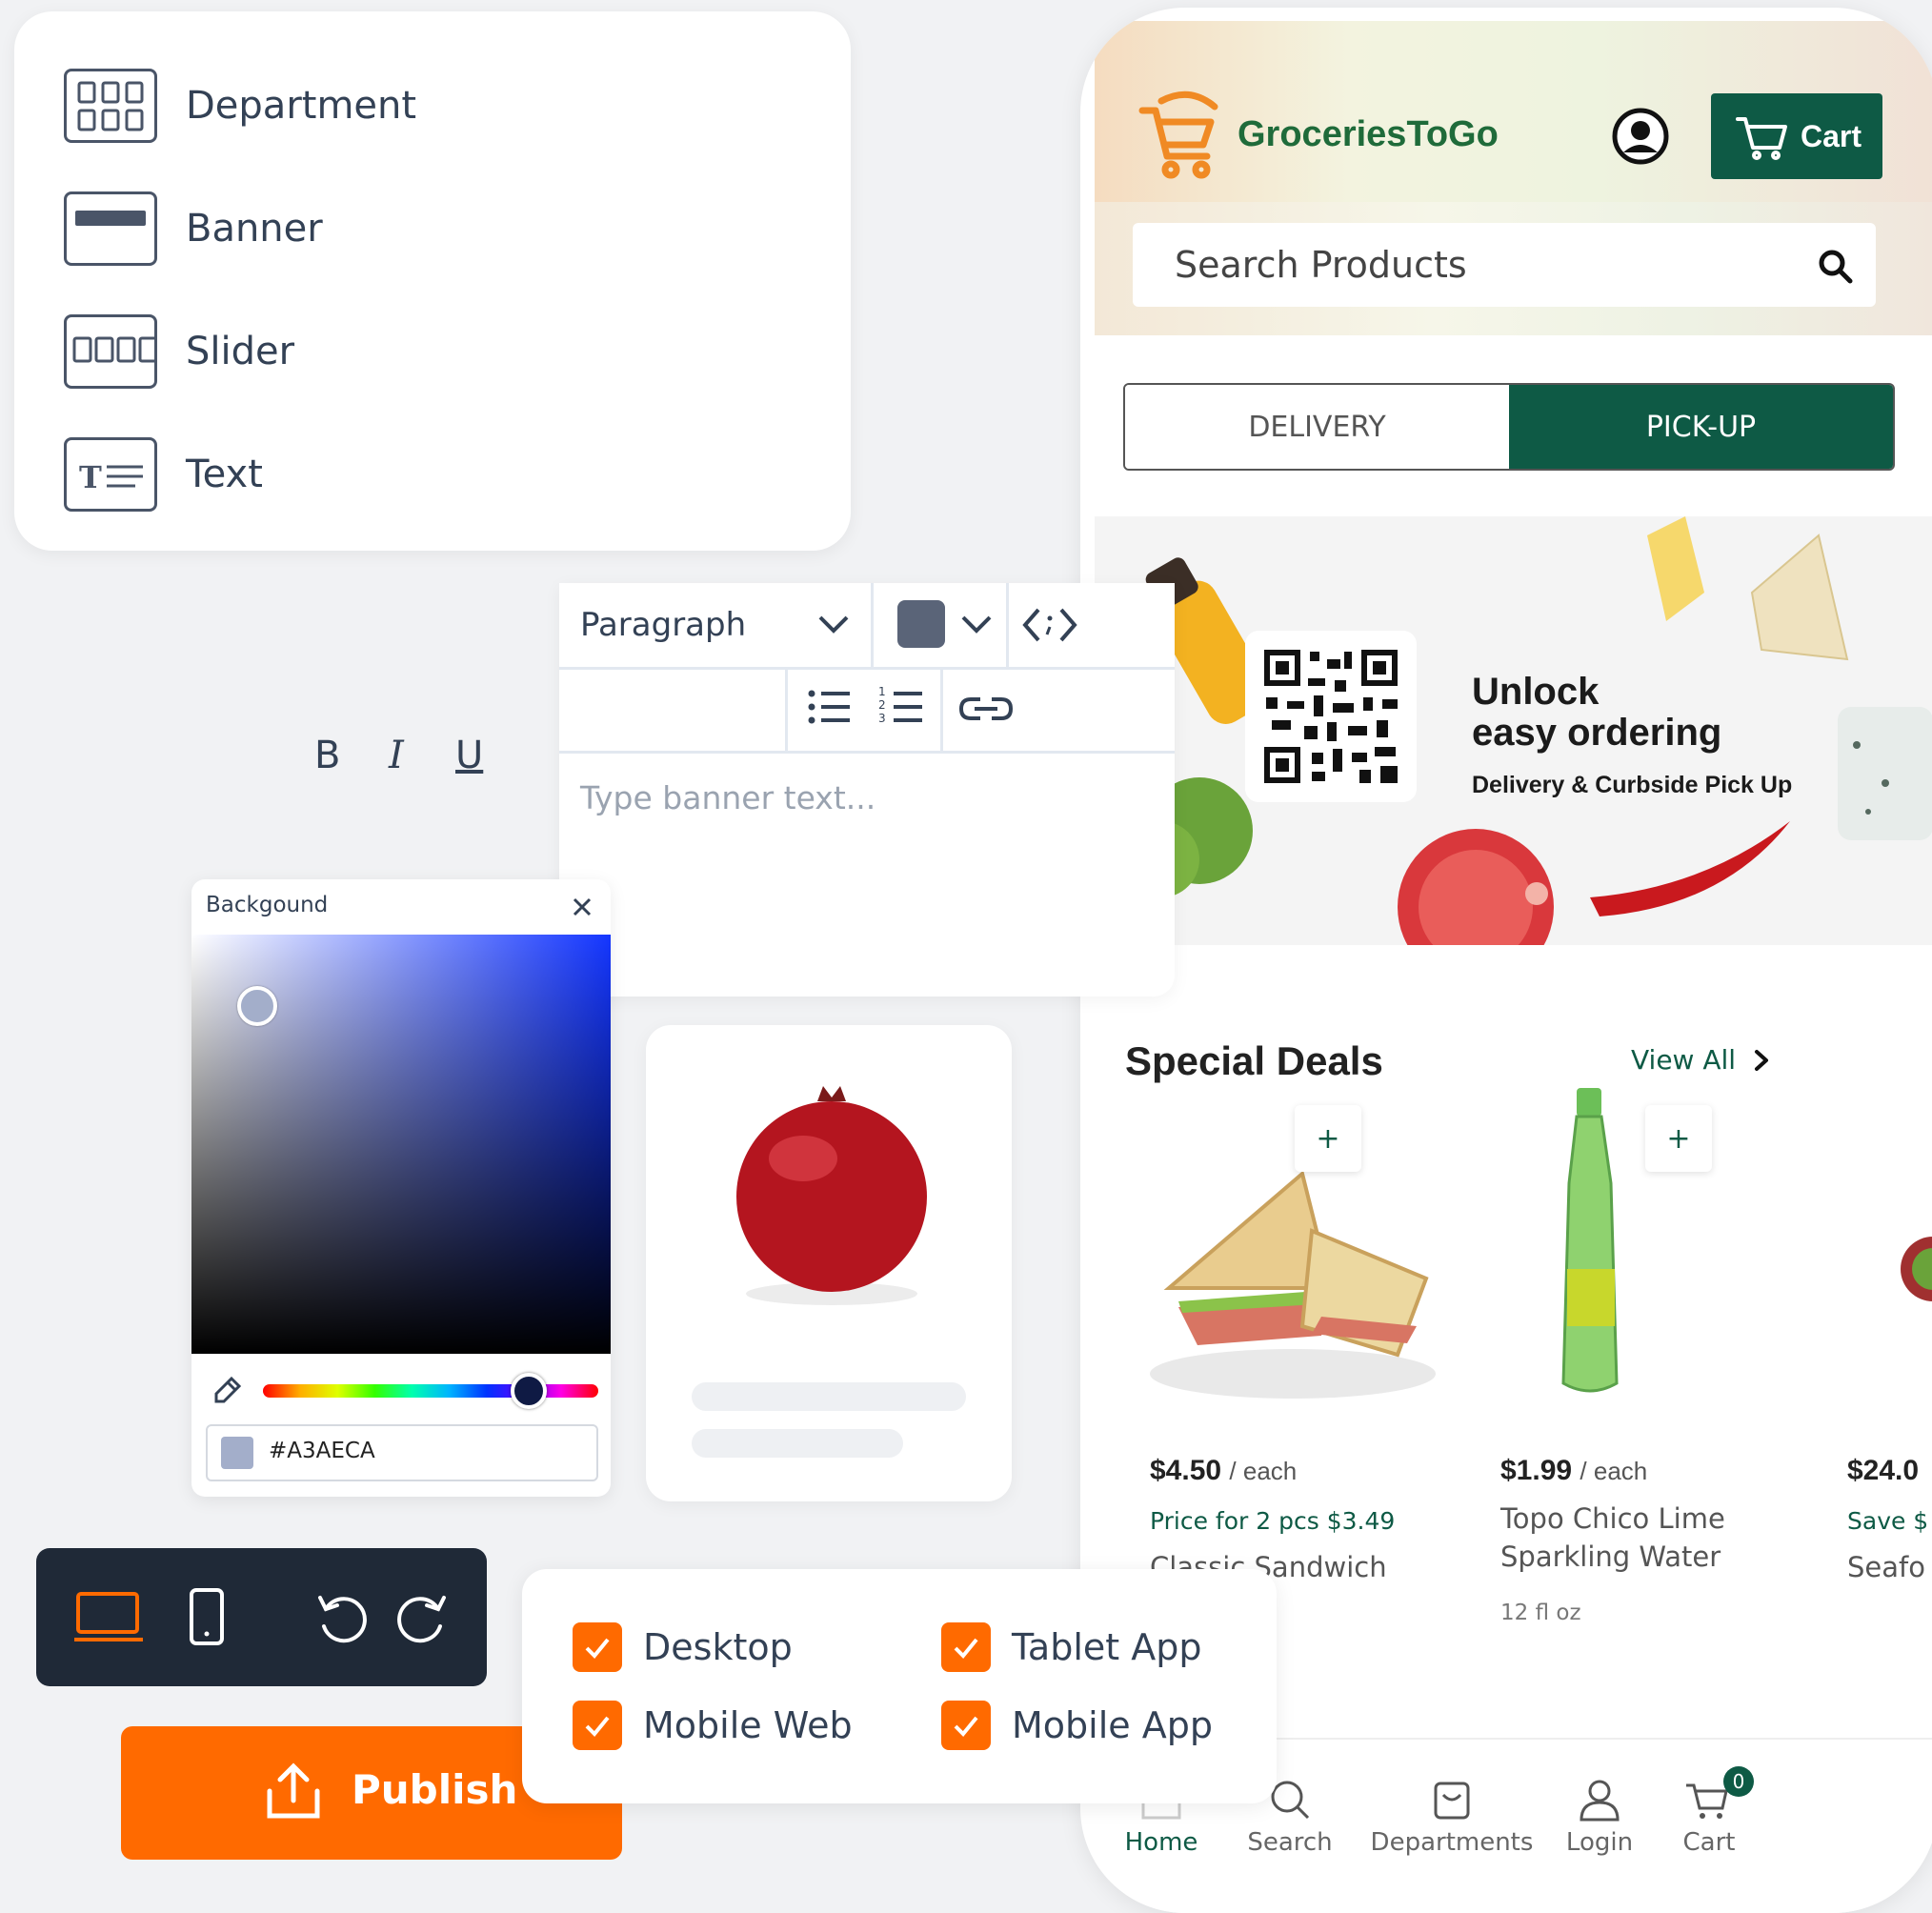  What do you see at coordinates (748, 1725) in the screenshot?
I see `target-label: Mobile Web` at bounding box center [748, 1725].